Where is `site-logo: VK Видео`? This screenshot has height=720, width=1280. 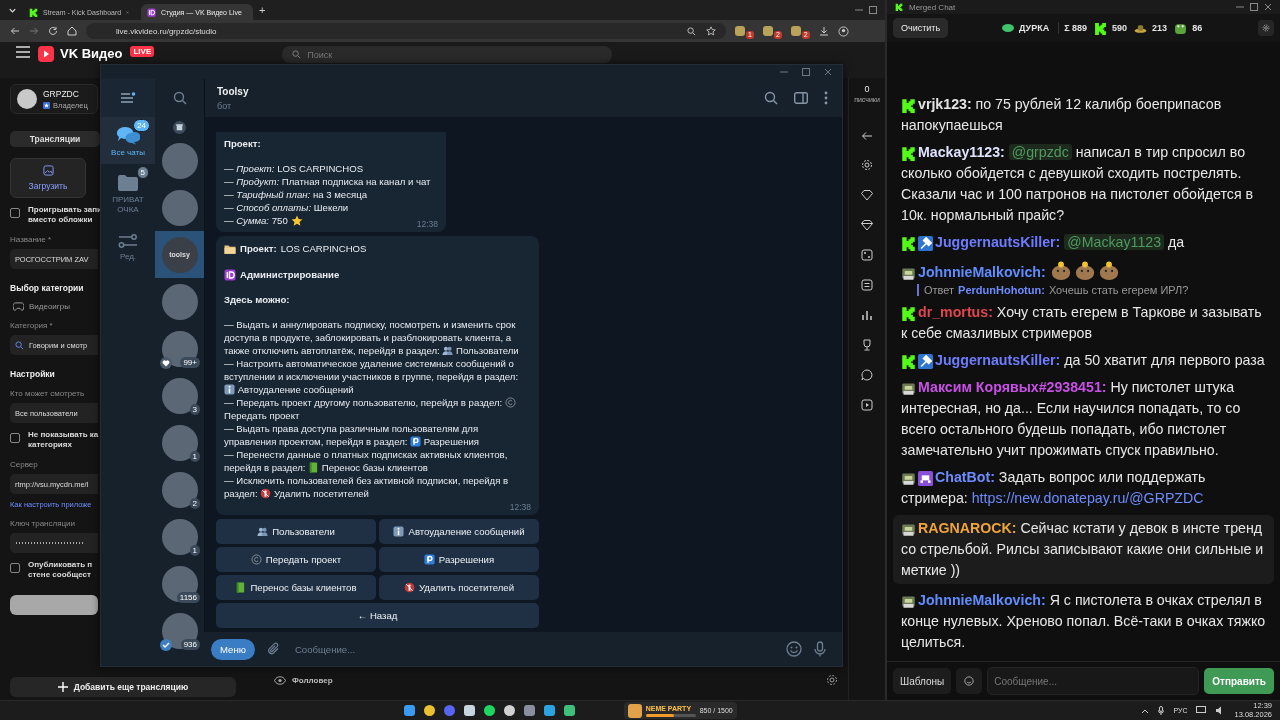
site-logo: VK Видео is located at coordinates (91, 54).